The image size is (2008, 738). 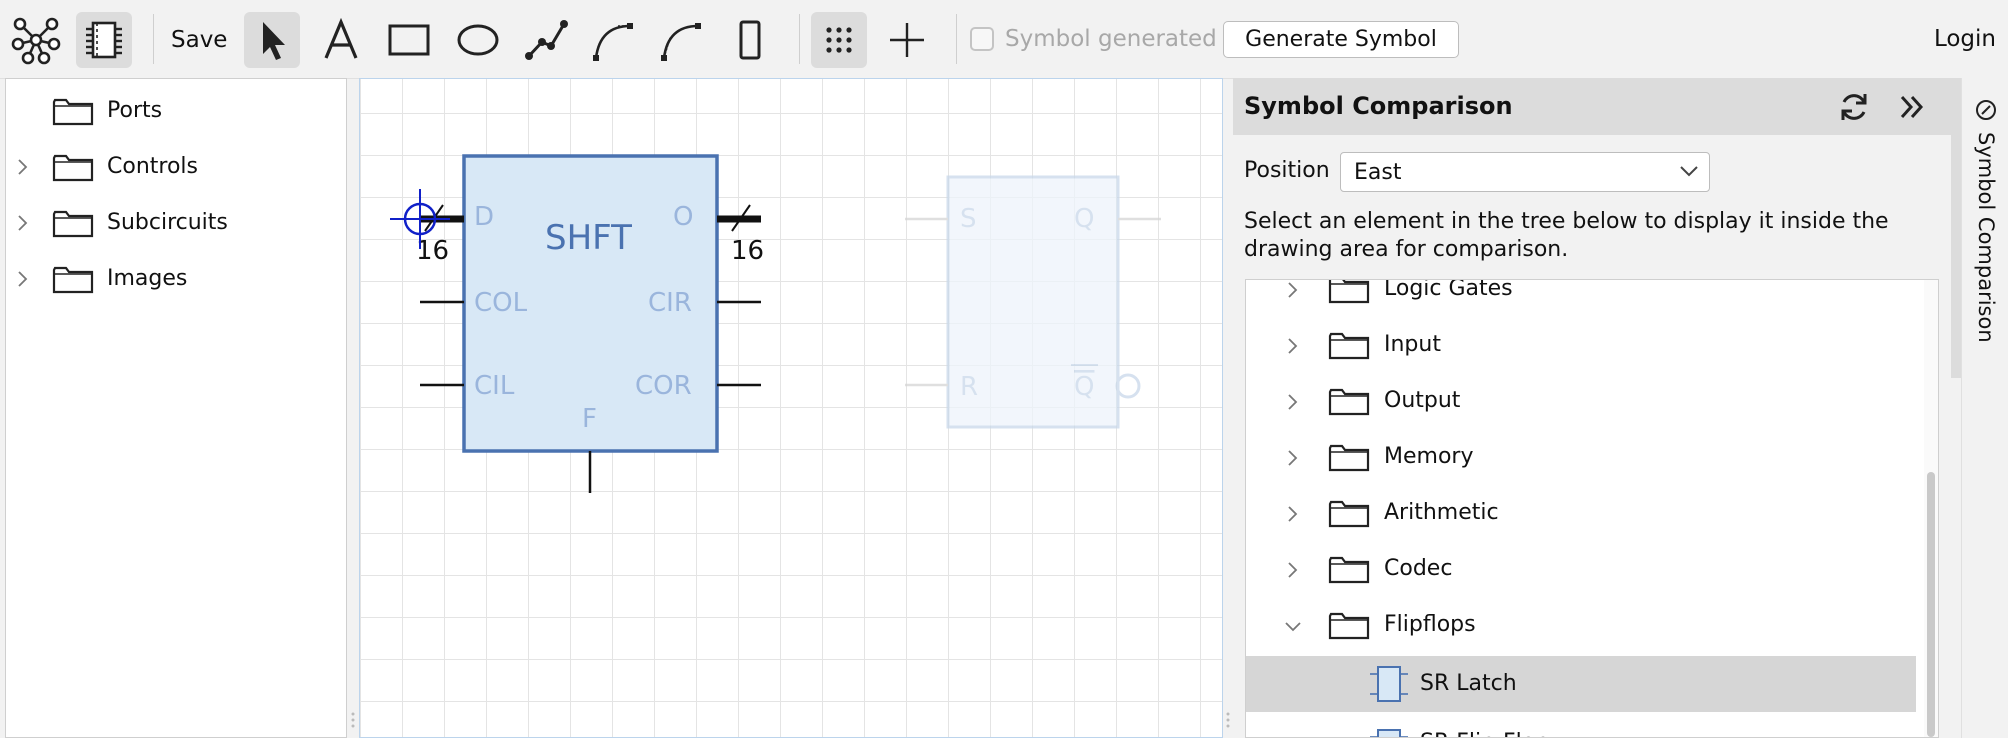 I want to click on tree-item-logic-gates: Logic Gates, so click(x=1581, y=296).